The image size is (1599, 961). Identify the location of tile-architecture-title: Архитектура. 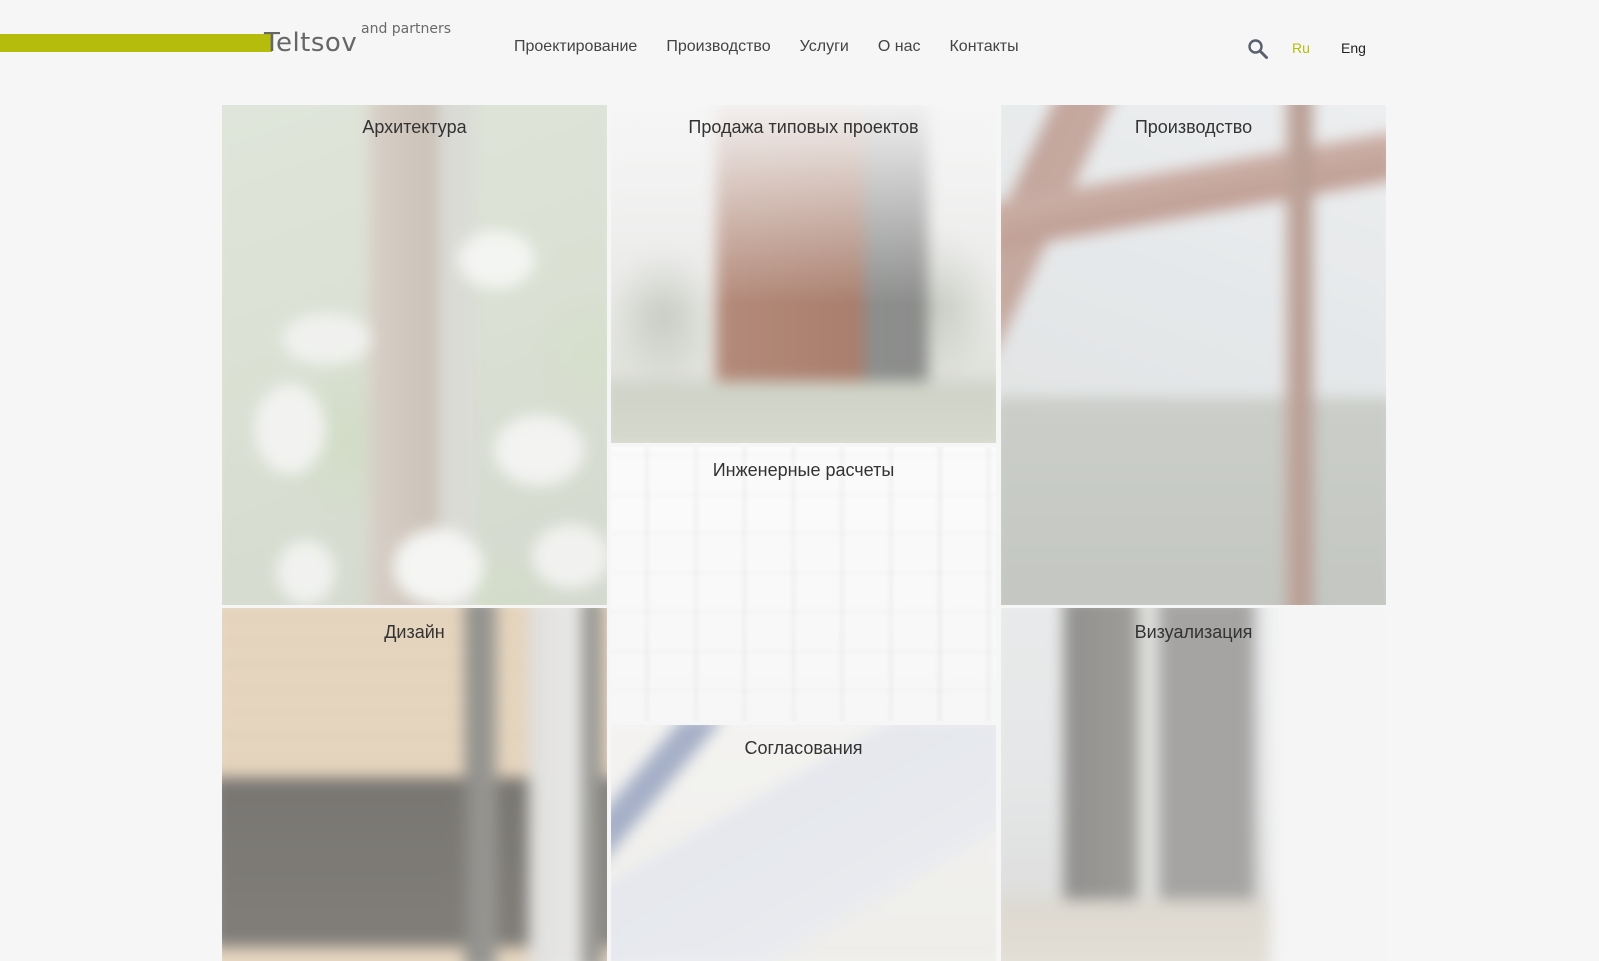
(414, 127).